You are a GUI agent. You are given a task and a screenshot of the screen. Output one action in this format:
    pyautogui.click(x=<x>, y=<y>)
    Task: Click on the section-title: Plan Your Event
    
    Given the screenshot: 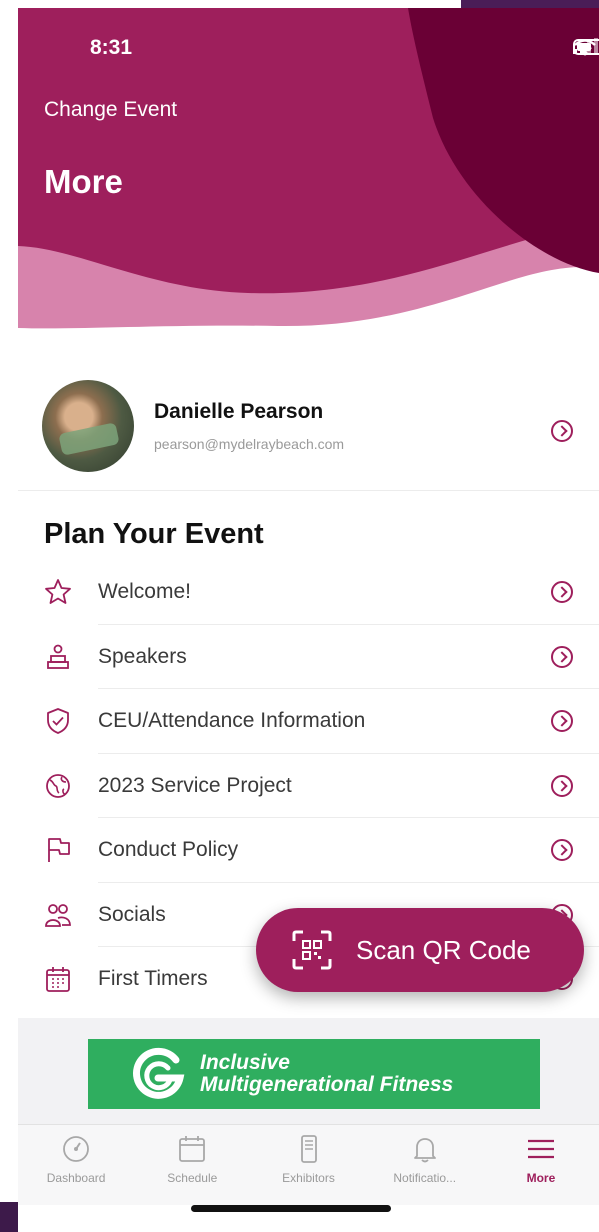 What is the action you would take?
    pyautogui.click(x=154, y=534)
    